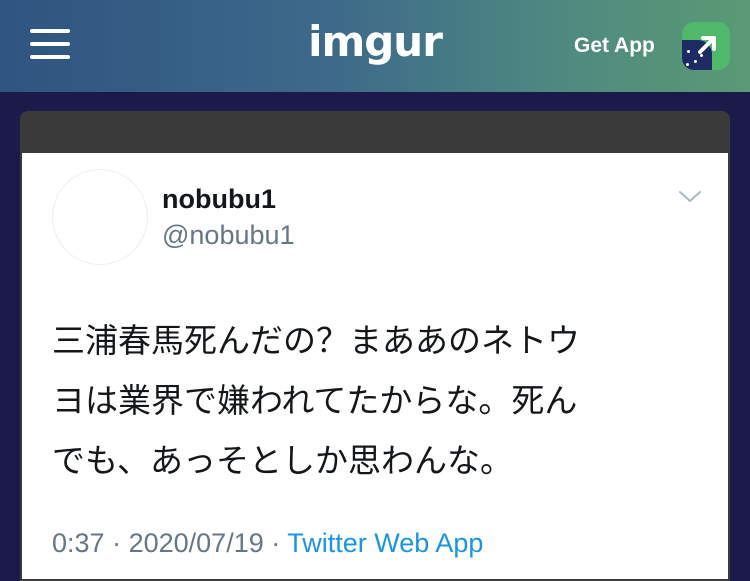 This screenshot has height=581, width=750. I want to click on imgur-app-icon, so click(706, 46).